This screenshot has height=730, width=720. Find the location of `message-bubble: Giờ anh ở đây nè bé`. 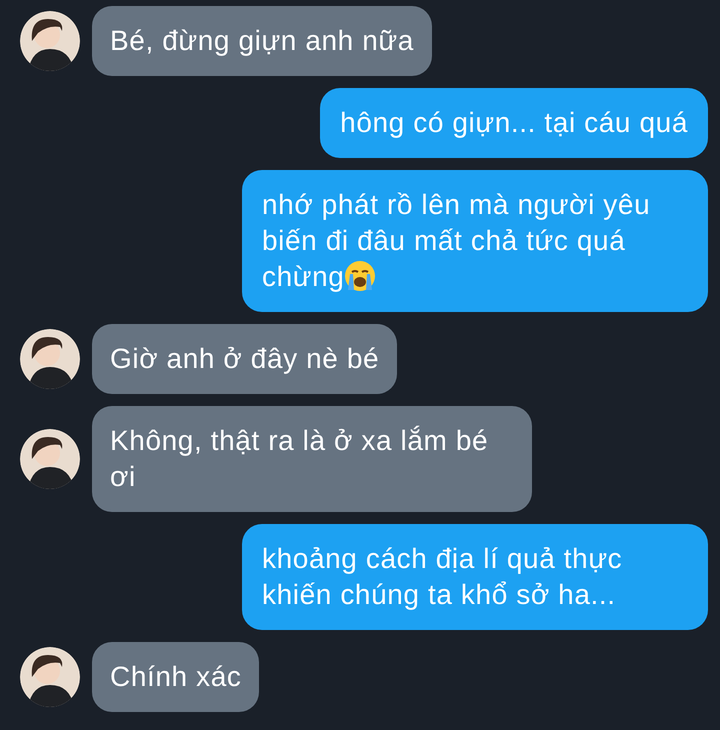

message-bubble: Giờ anh ở đây nè bé is located at coordinates (245, 359).